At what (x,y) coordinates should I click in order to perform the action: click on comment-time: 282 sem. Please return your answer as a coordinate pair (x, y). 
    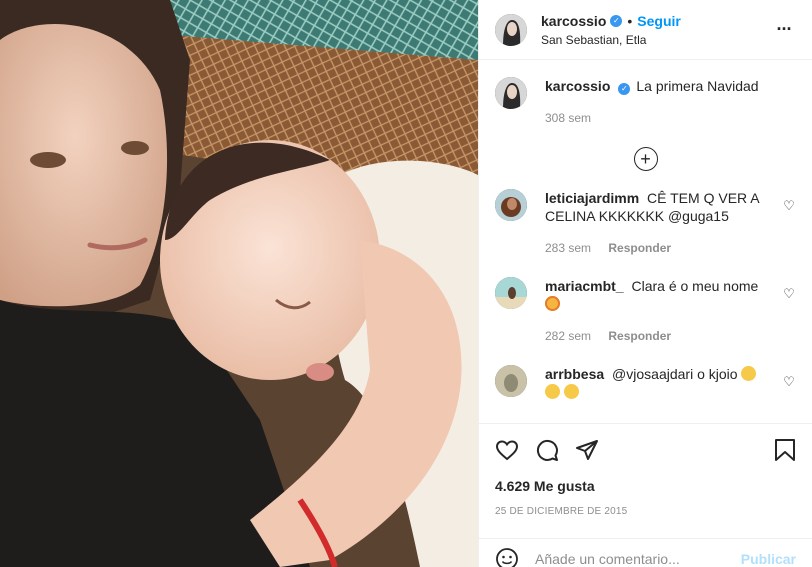
    Looking at the image, I should click on (568, 336).